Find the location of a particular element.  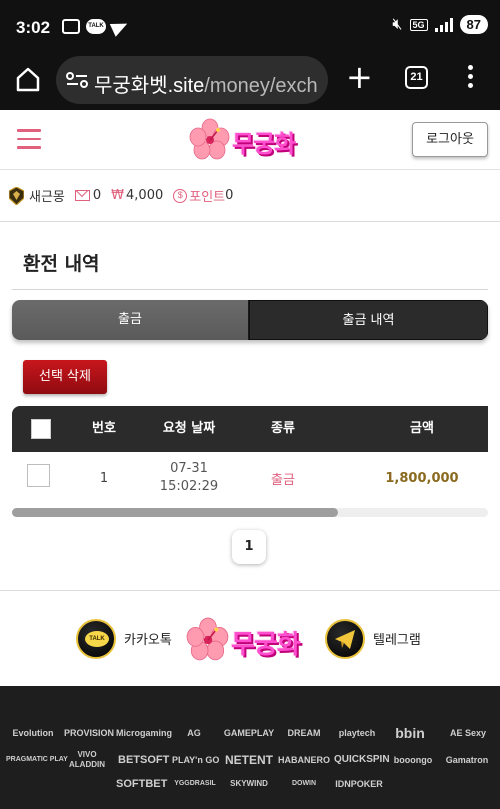

site-header: 무궁화 로그아웃 is located at coordinates (250, 140).